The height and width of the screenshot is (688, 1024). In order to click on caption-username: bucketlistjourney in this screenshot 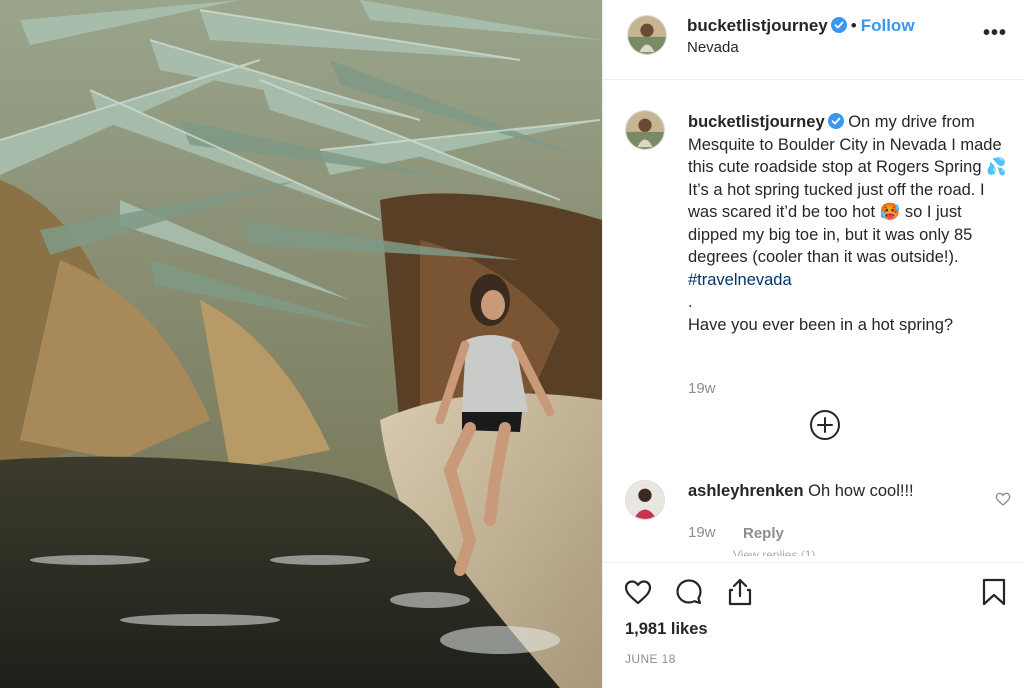, I will do `click(756, 122)`.